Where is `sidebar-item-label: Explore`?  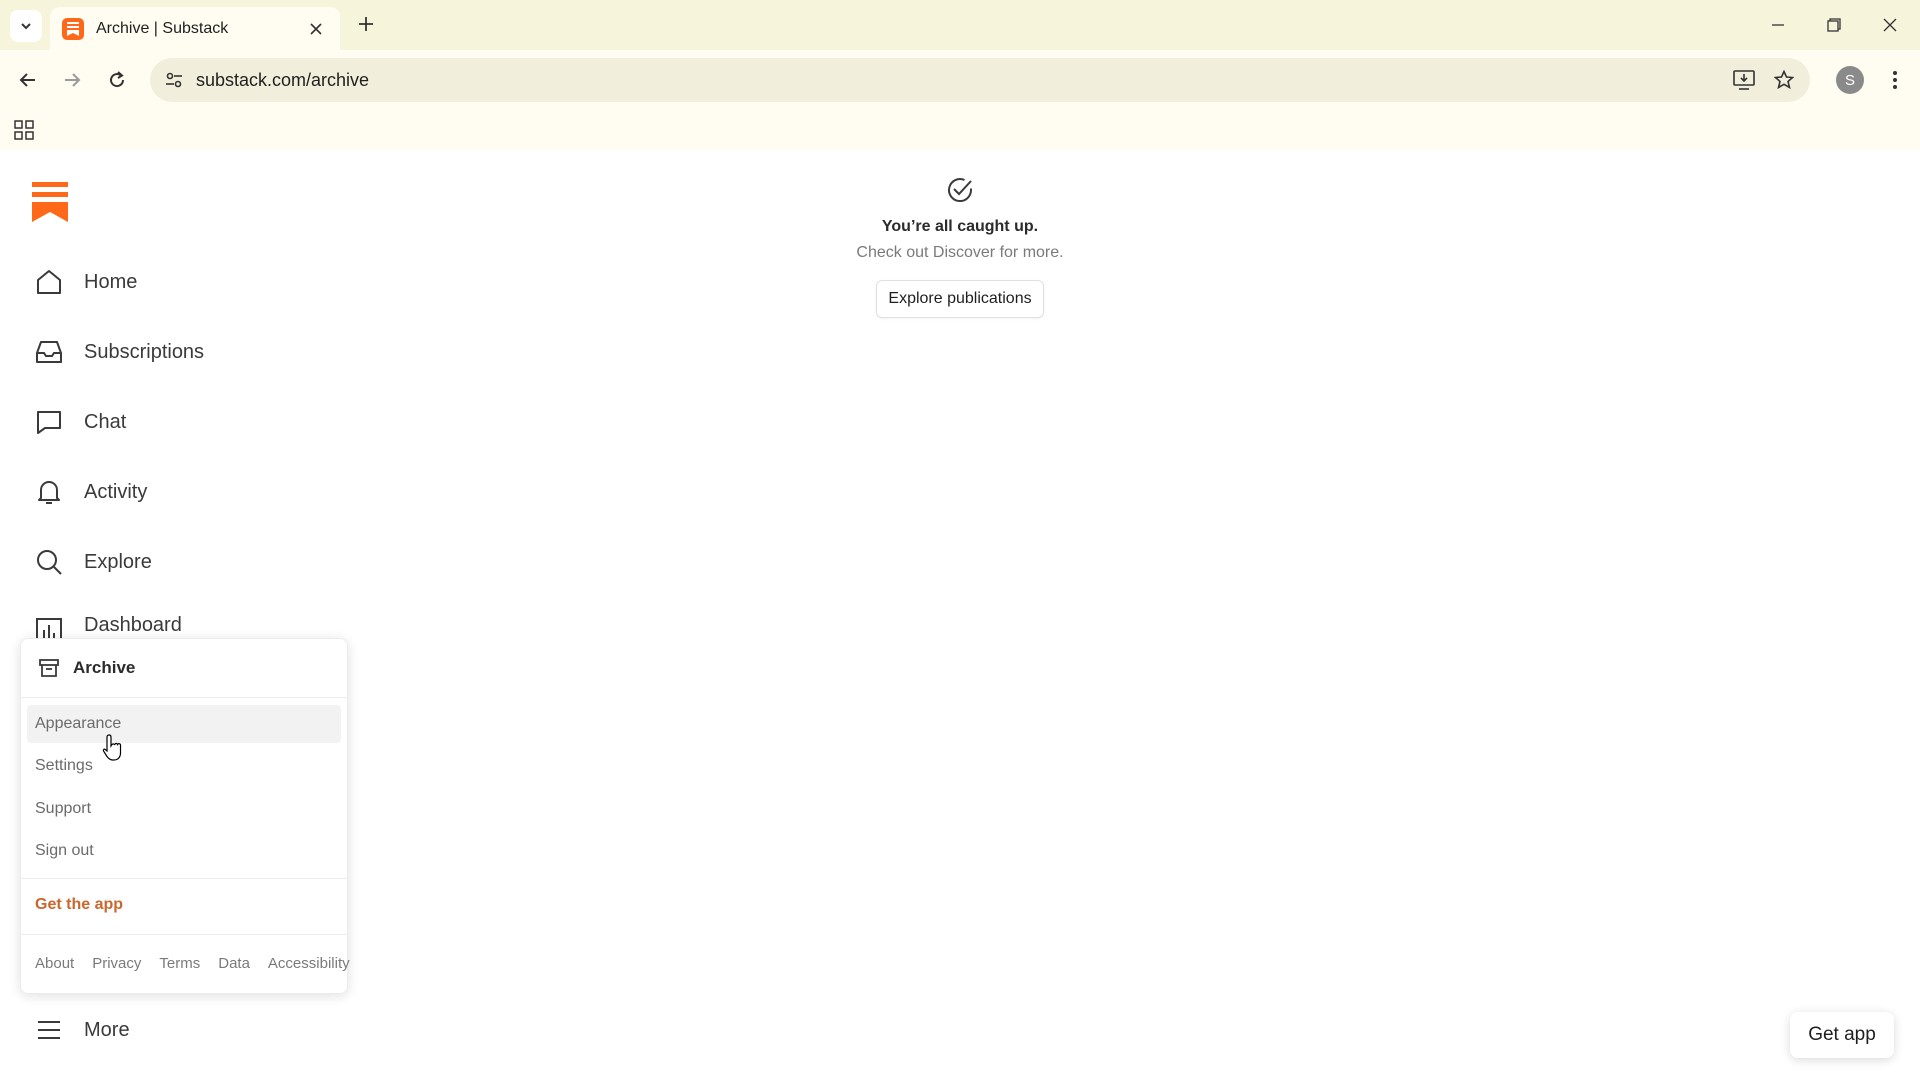 sidebar-item-label: Explore is located at coordinates (118, 561).